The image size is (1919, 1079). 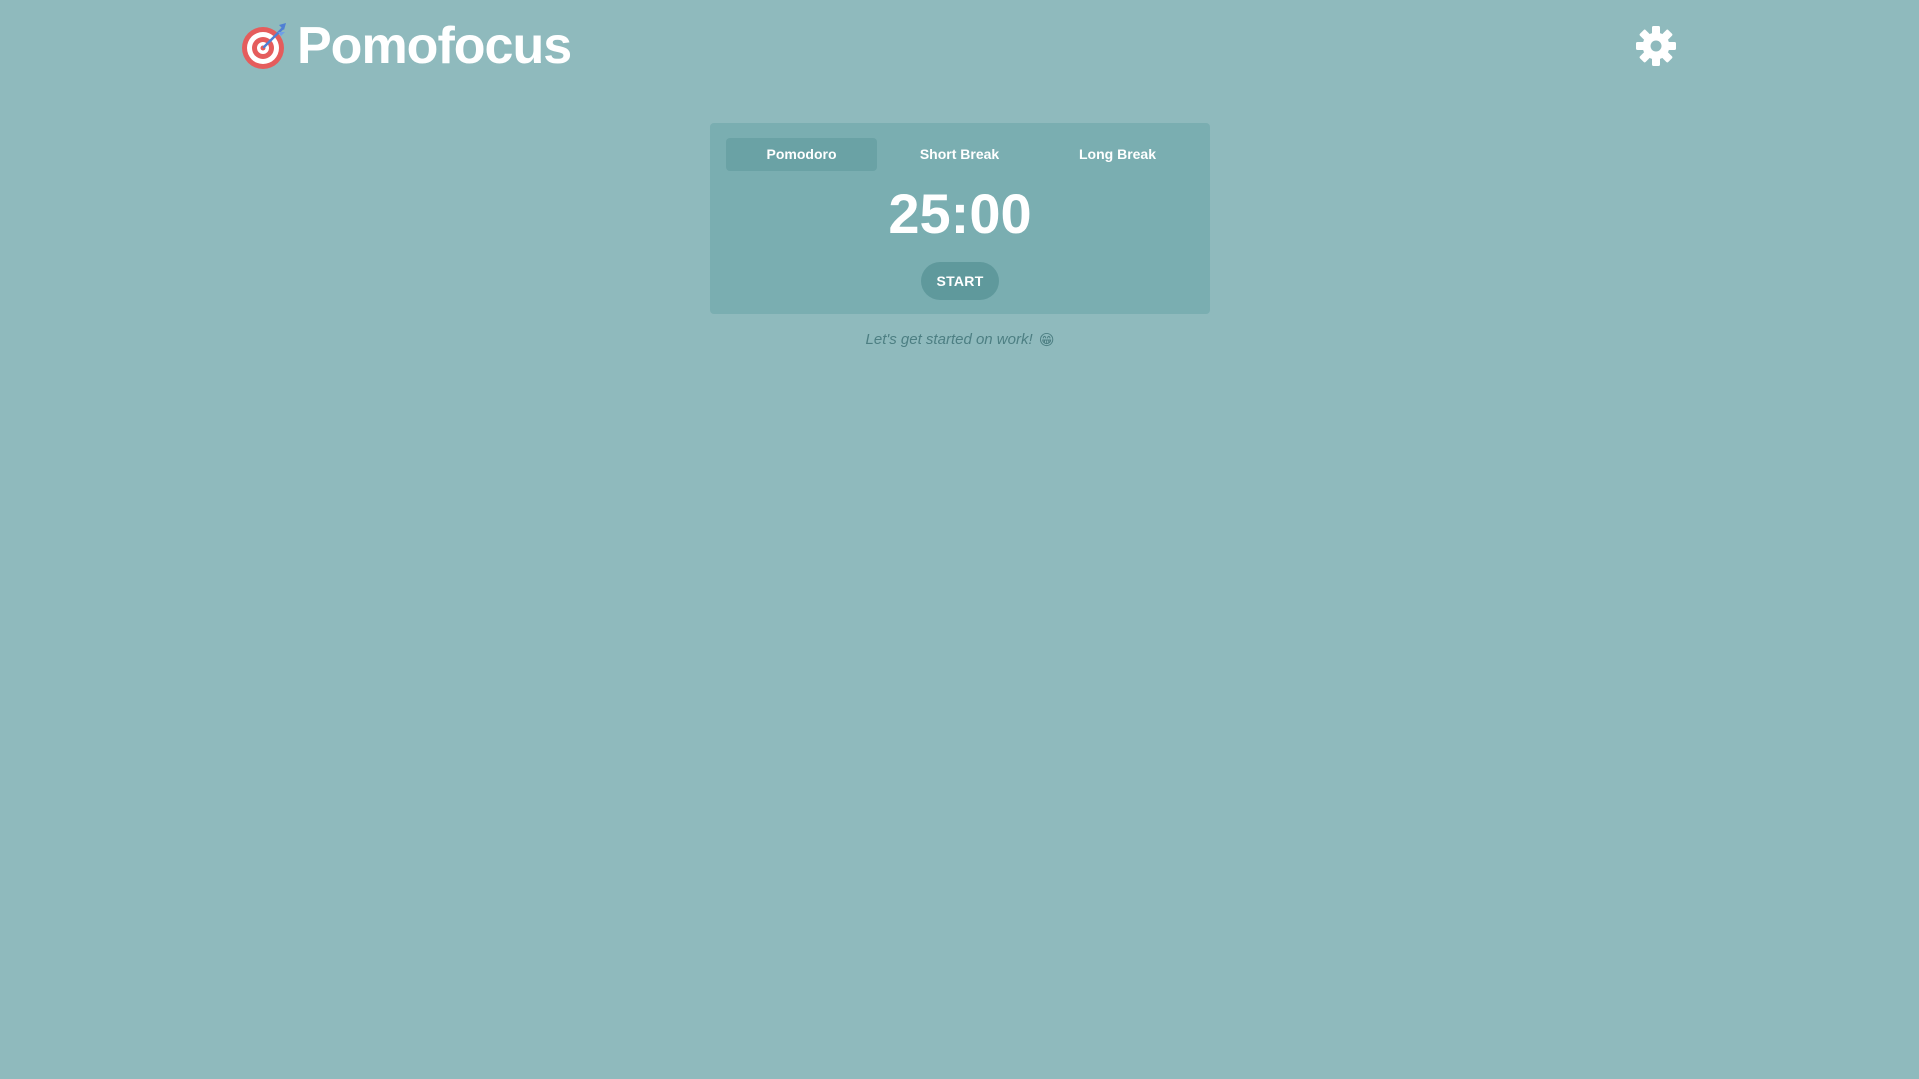 What do you see at coordinates (264, 45) in the screenshot?
I see `target-icon` at bounding box center [264, 45].